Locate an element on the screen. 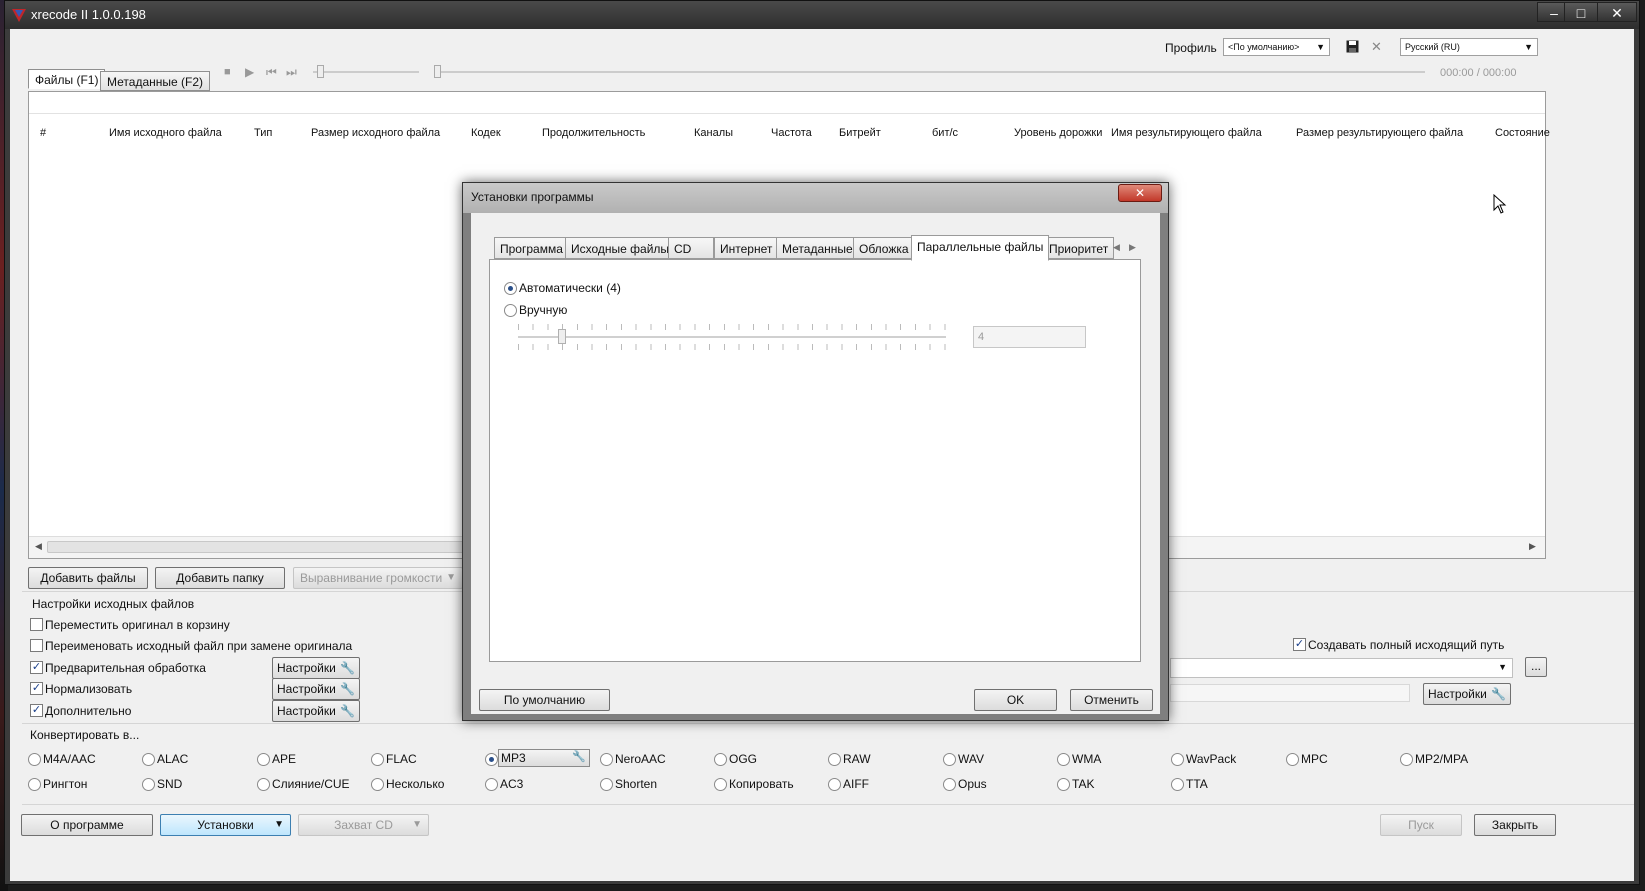 The width and height of the screenshot is (1645, 891). format-tak-radio is located at coordinates (1063, 784).